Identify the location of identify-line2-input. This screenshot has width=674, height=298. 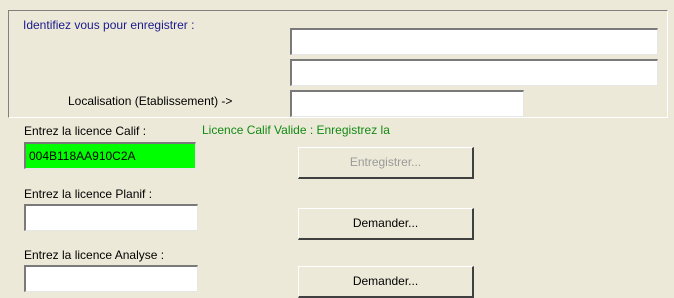
(474, 72).